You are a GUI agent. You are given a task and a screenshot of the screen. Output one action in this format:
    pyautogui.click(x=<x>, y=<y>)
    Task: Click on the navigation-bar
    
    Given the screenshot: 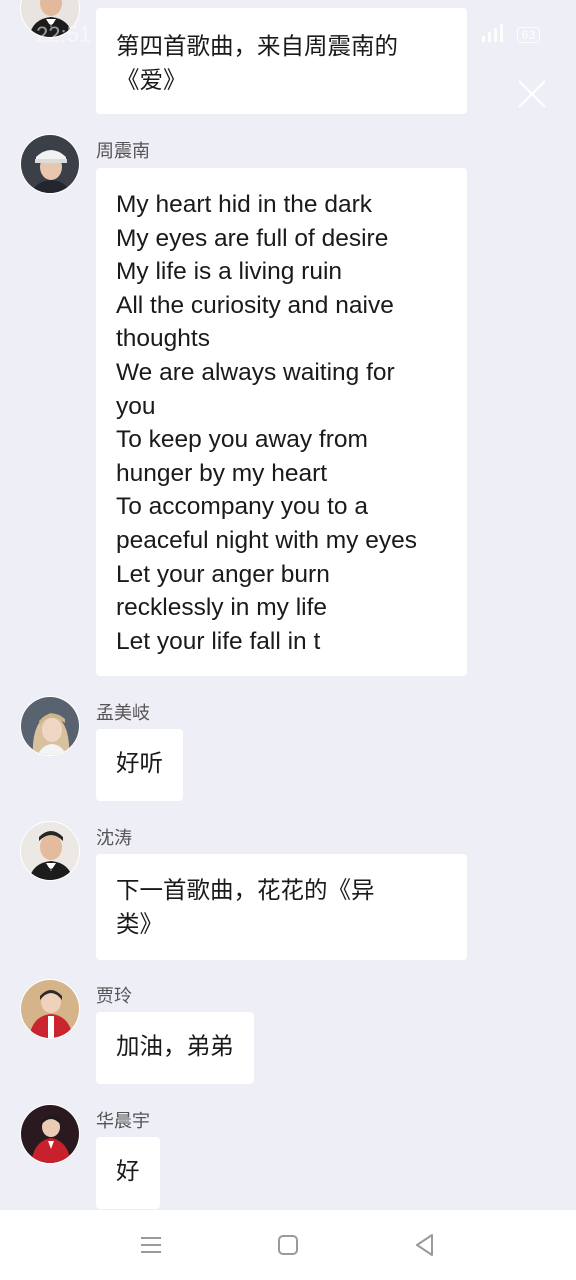 What is the action you would take?
    pyautogui.click(x=288, y=1245)
    